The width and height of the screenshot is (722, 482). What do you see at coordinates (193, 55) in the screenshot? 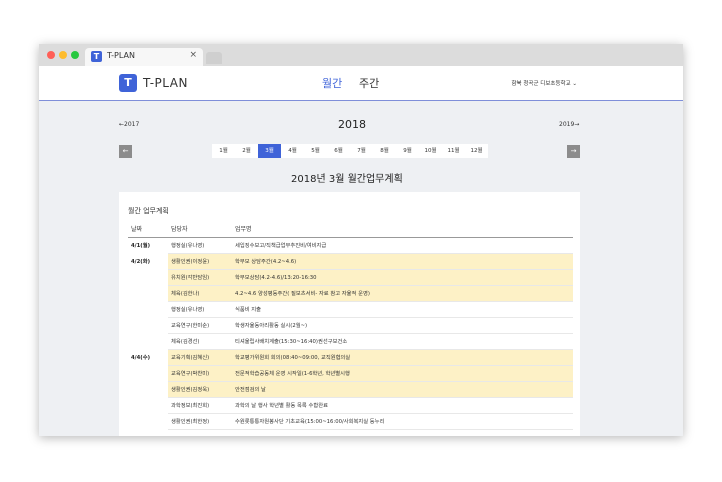
I see `tab-close-icon: ×` at bounding box center [193, 55].